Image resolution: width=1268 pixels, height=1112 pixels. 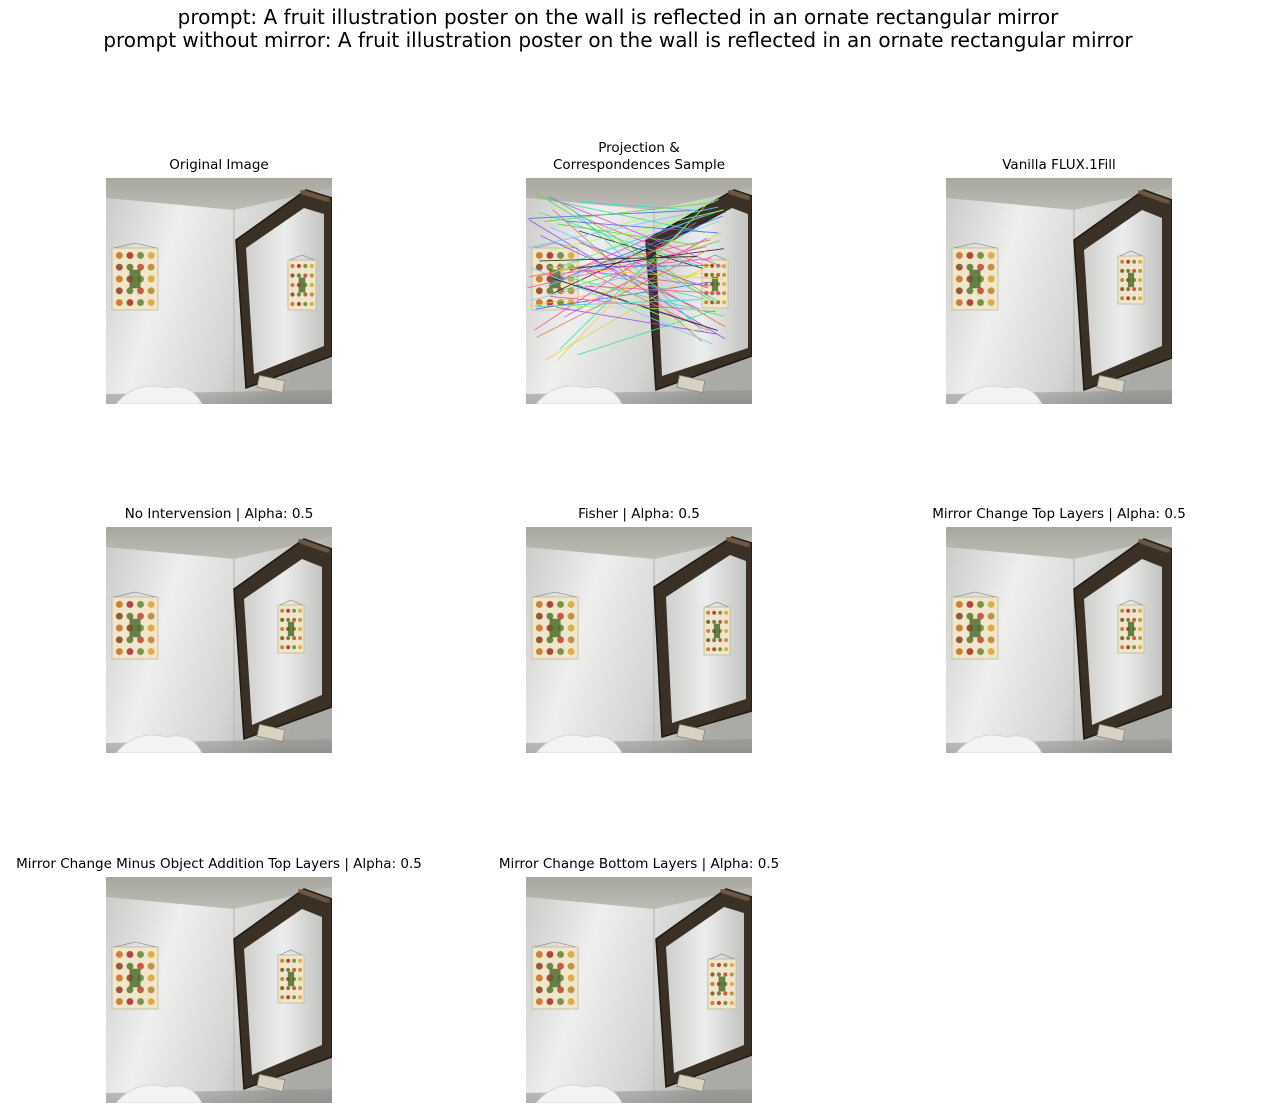 I want to click on panel-title-mirror-bottom: Mirror Change Bottom Layers | Alpha: 0.5, so click(x=639, y=864).